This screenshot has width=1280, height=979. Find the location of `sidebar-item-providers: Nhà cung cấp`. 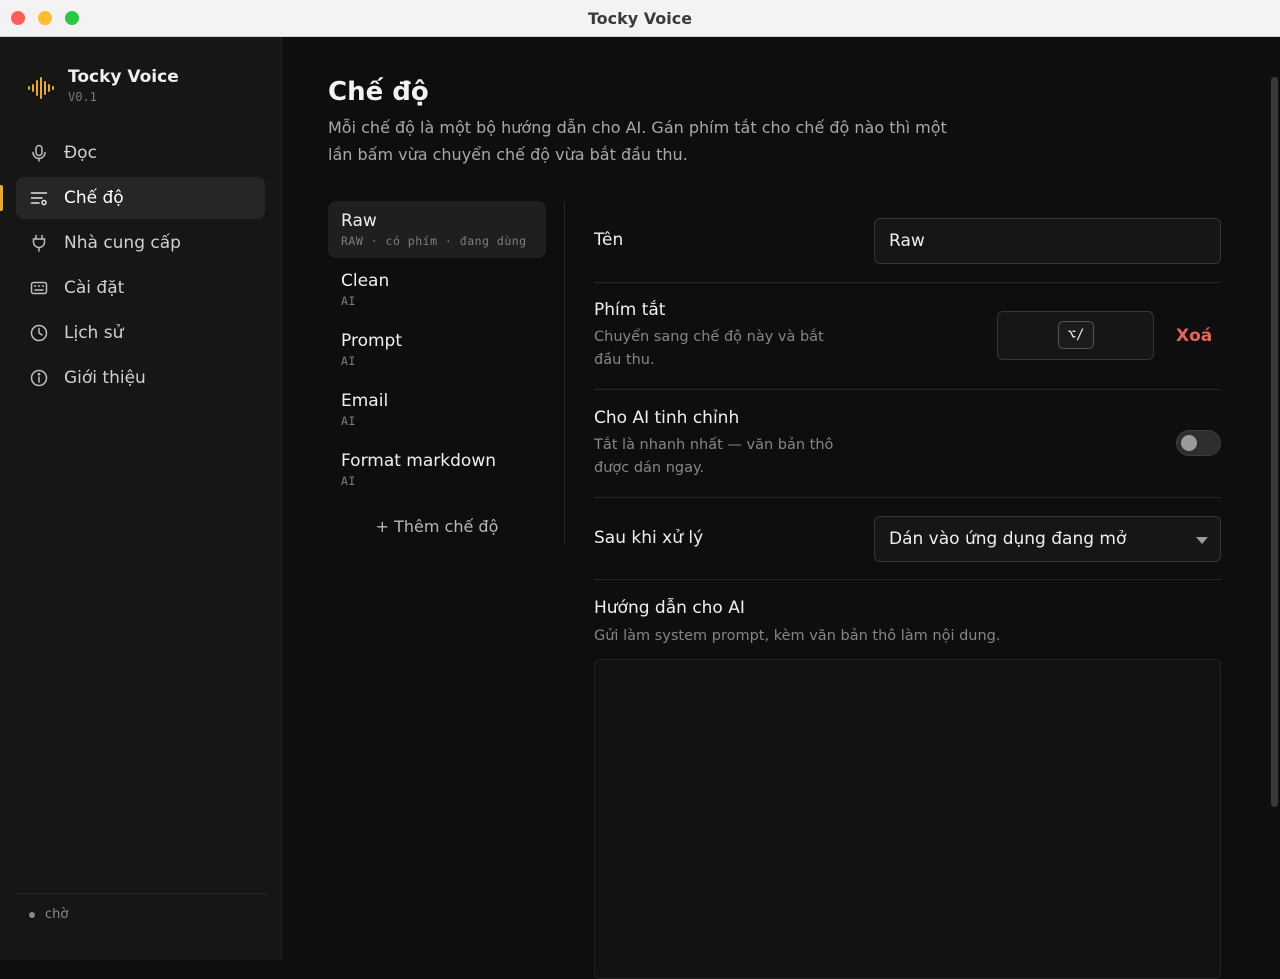

sidebar-item-providers: Nhà cung cấp is located at coordinates (140, 243).